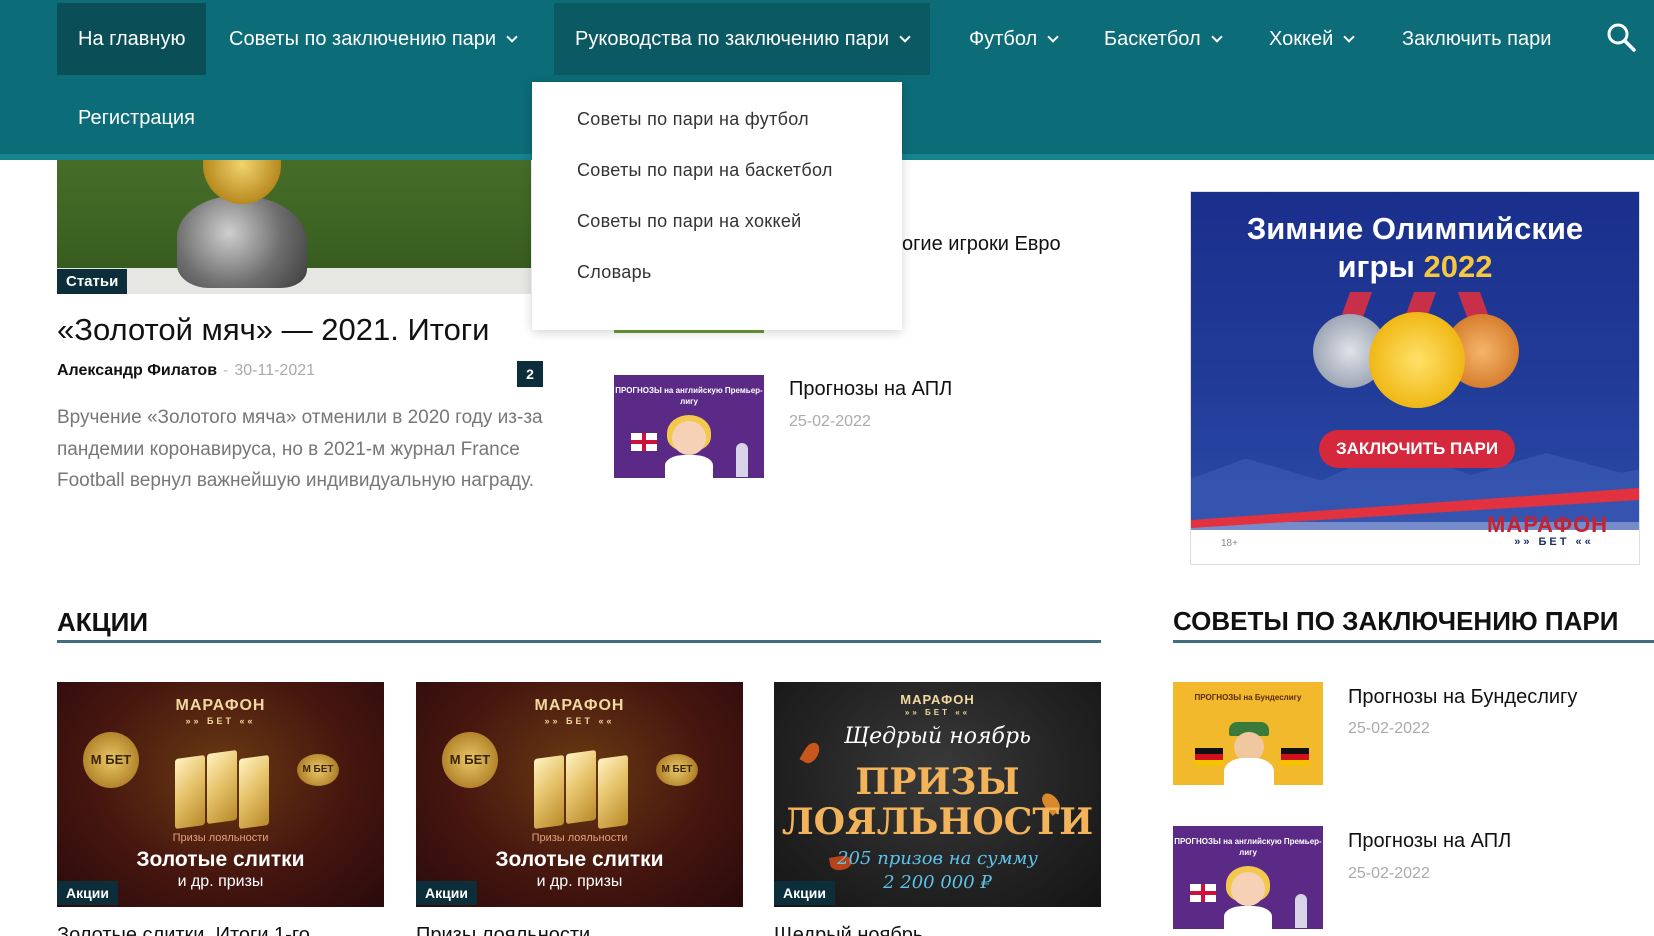 The width and height of the screenshot is (1654, 936). What do you see at coordinates (1248, 733) in the screenshot?
I see `article-thumbnail-bundesliga: ПРОГНОЗЫ на Бундеслигу` at bounding box center [1248, 733].